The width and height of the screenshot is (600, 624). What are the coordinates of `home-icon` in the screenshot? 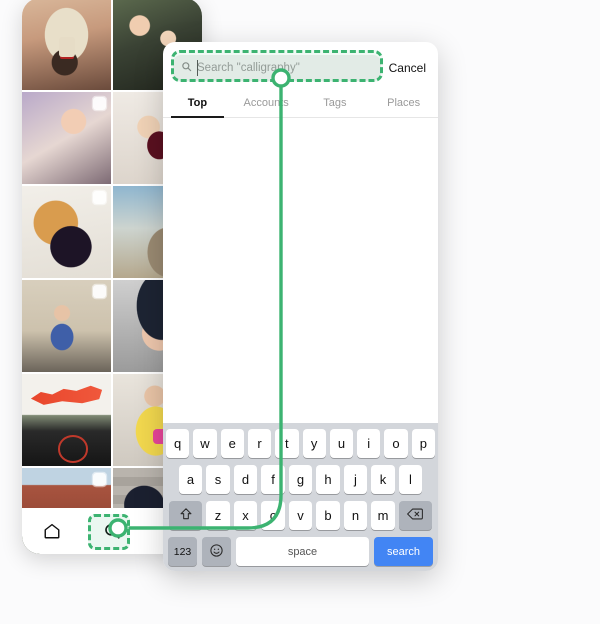 It's located at (52, 531).